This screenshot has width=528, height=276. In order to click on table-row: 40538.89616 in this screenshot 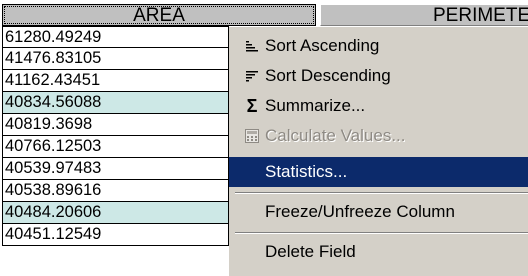, I will do `click(115, 191)`.